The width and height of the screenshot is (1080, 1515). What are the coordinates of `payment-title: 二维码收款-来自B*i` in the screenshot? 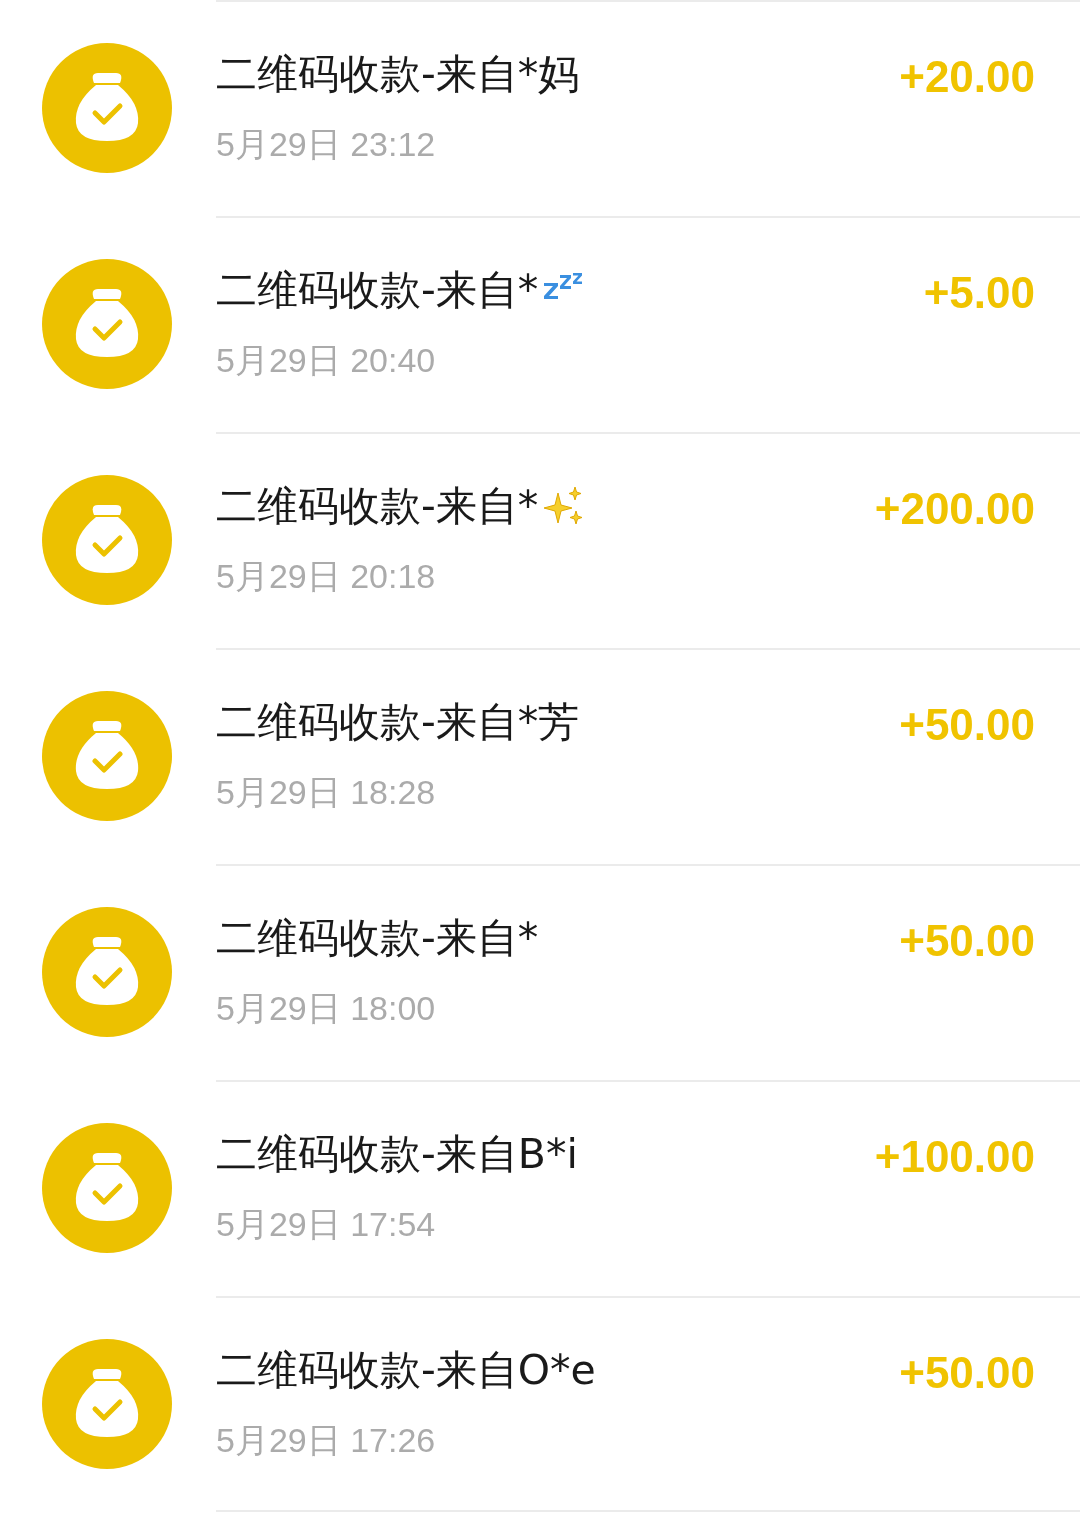 It's located at (397, 1154).